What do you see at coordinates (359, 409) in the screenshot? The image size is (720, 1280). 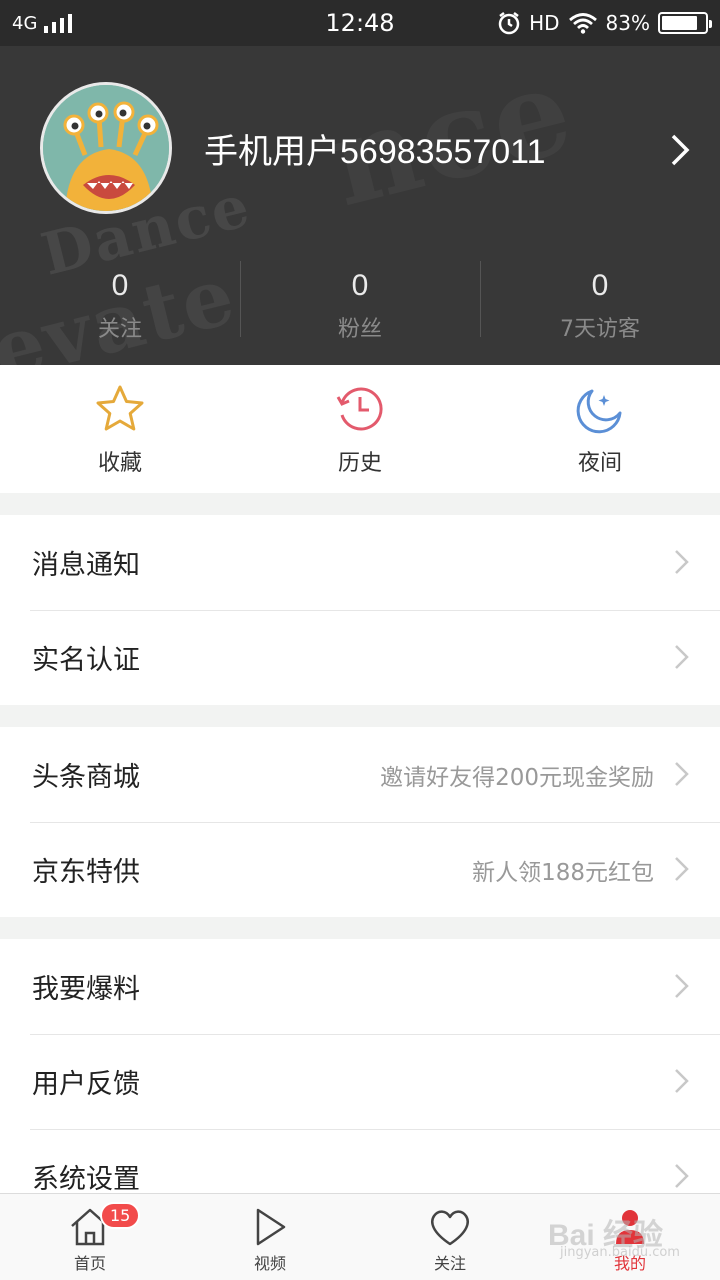 I see `history-icon` at bounding box center [359, 409].